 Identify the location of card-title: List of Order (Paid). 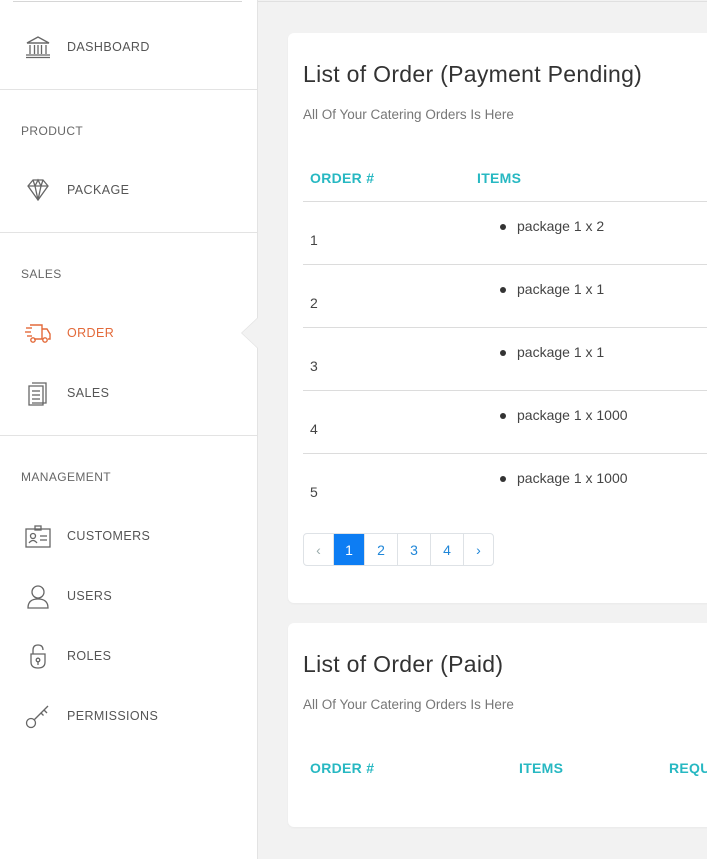
(403, 664).